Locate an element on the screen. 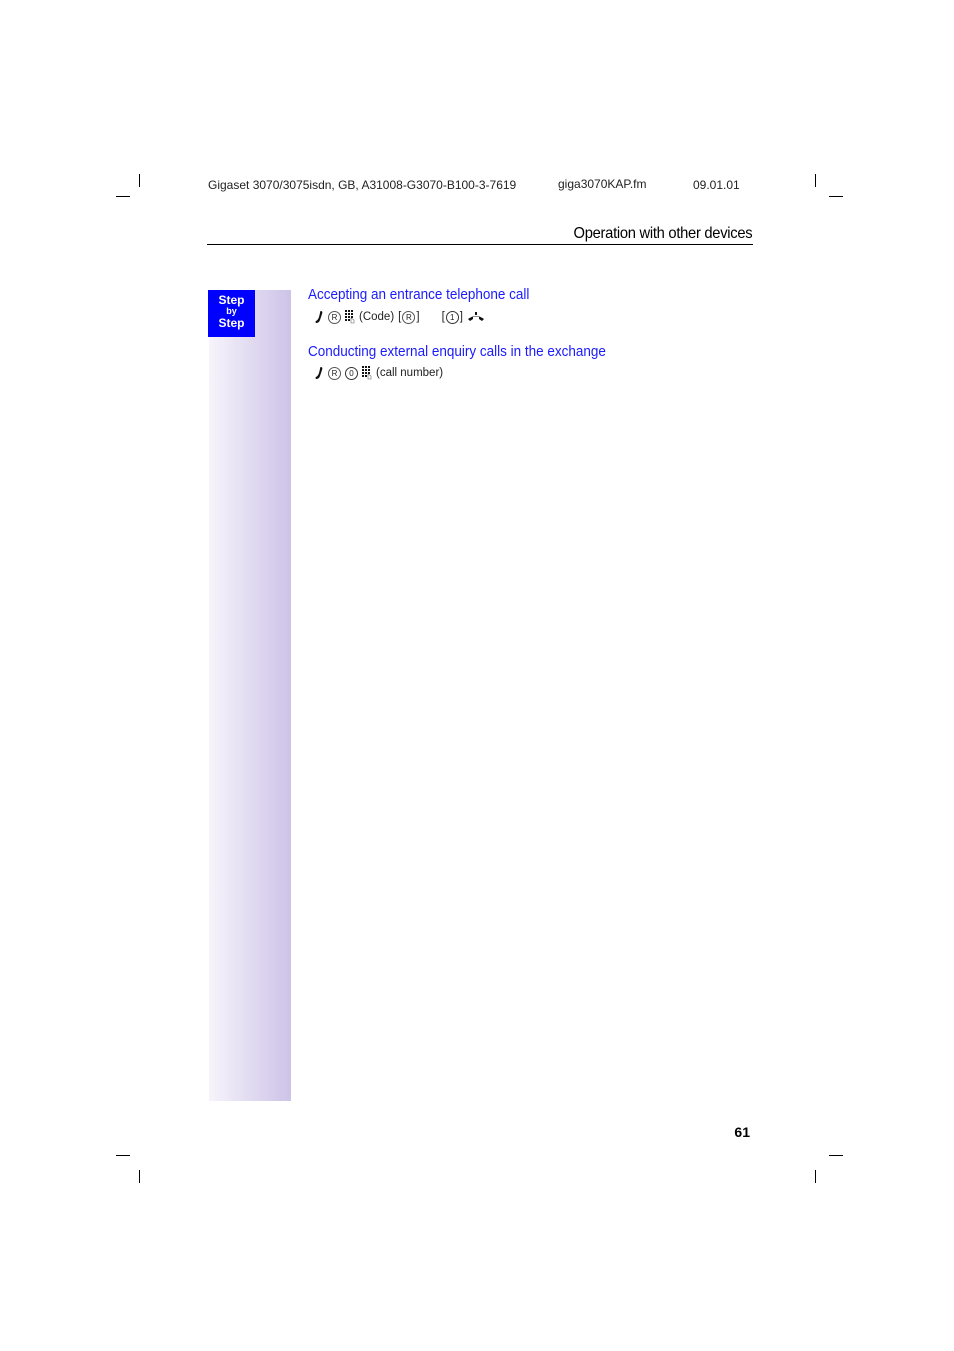 This screenshot has height=1351, width=954. file-name: giga3070KAP.fm is located at coordinates (602, 184).